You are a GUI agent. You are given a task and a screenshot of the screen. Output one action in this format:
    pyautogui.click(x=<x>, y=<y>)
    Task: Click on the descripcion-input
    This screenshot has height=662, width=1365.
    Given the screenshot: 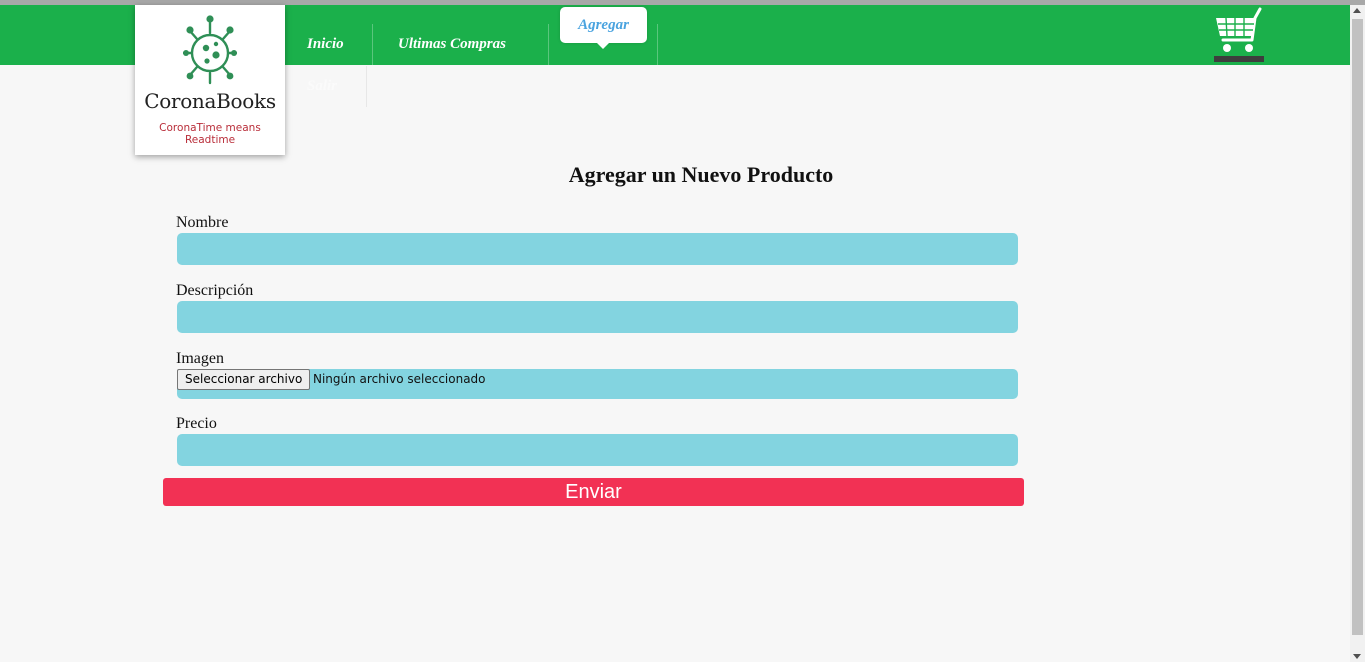 What is the action you would take?
    pyautogui.click(x=597, y=317)
    